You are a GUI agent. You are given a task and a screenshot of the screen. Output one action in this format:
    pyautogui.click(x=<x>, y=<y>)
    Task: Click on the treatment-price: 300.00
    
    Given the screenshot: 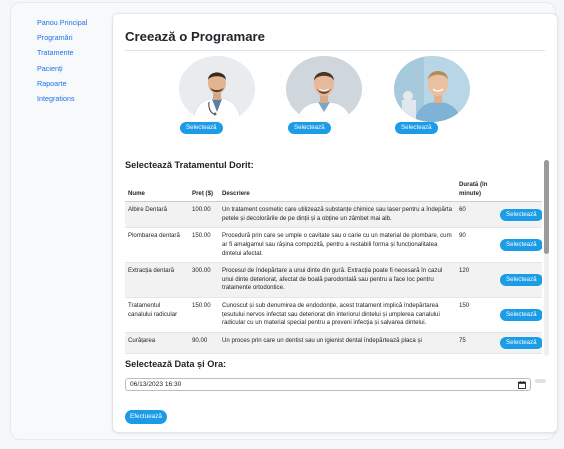 What is the action you would take?
    pyautogui.click(x=204, y=280)
    